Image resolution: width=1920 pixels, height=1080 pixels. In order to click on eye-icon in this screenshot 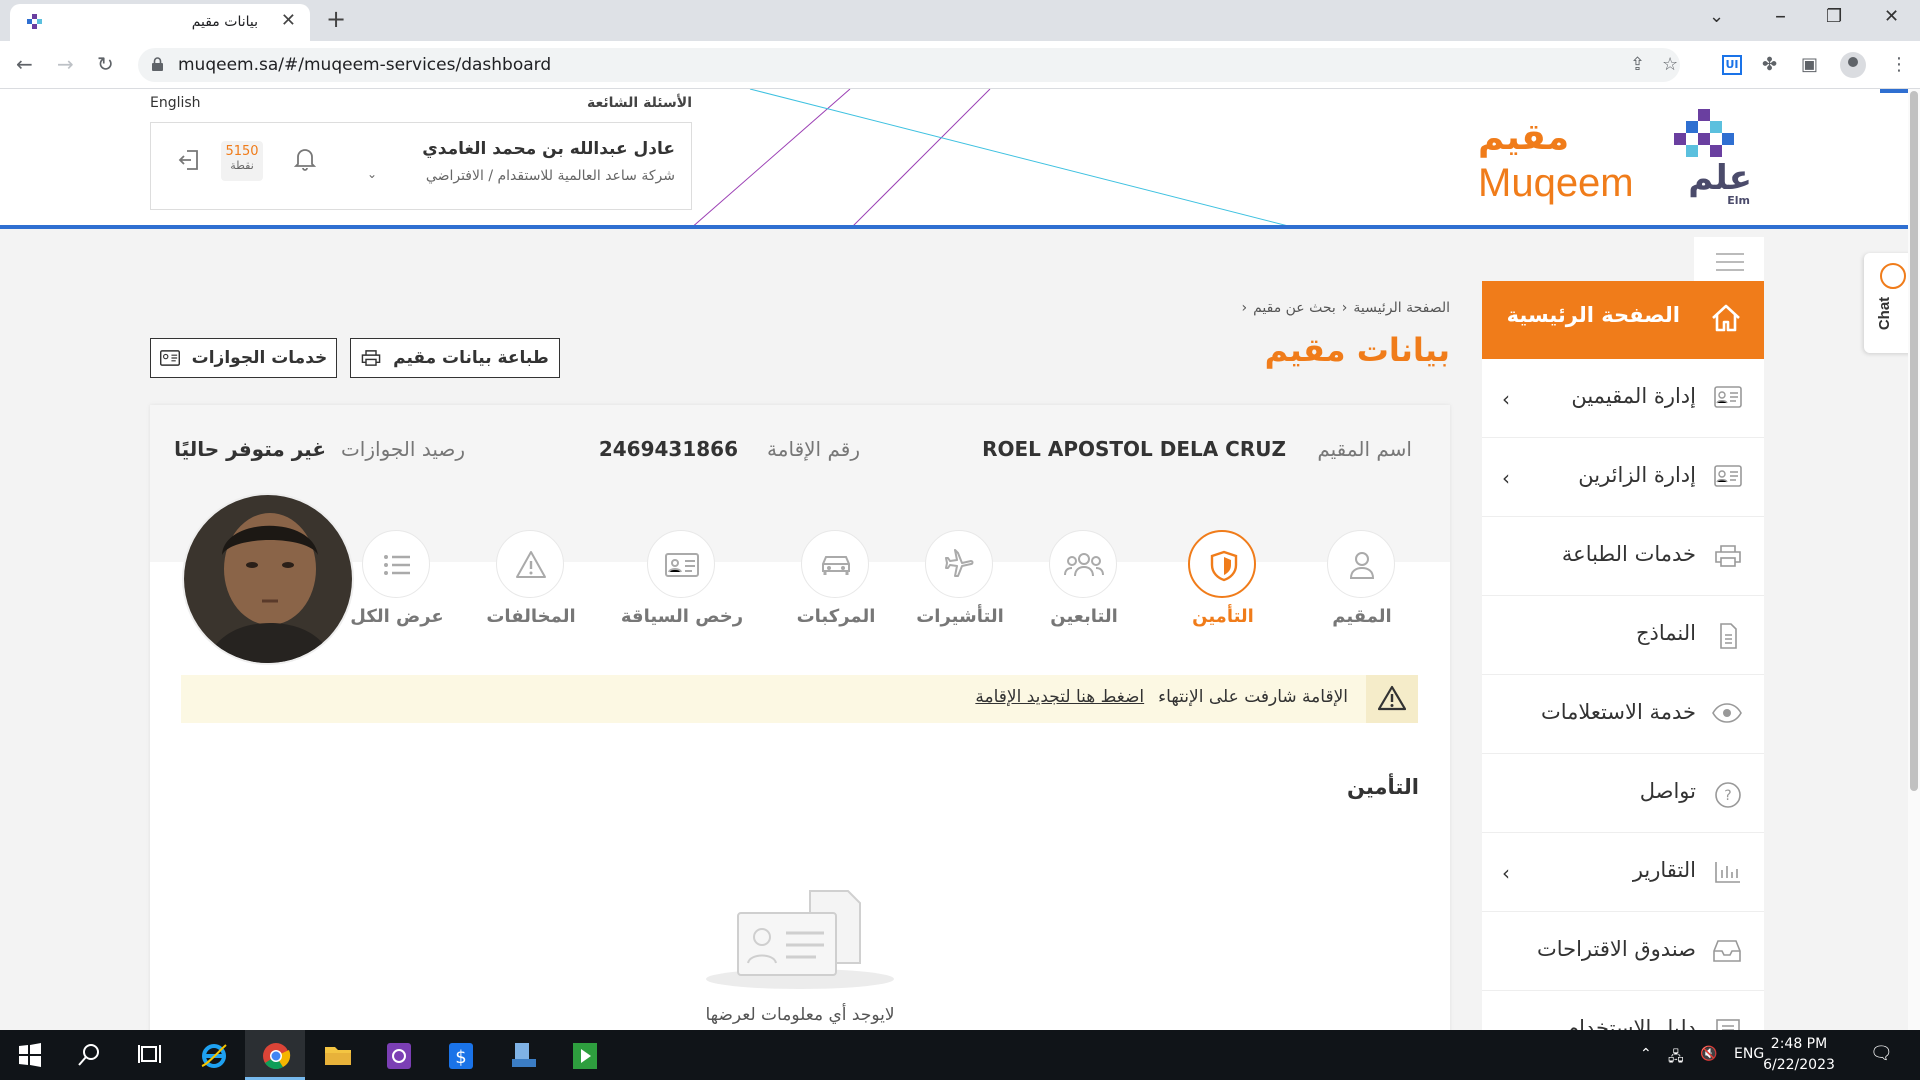, I will do `click(1727, 713)`.